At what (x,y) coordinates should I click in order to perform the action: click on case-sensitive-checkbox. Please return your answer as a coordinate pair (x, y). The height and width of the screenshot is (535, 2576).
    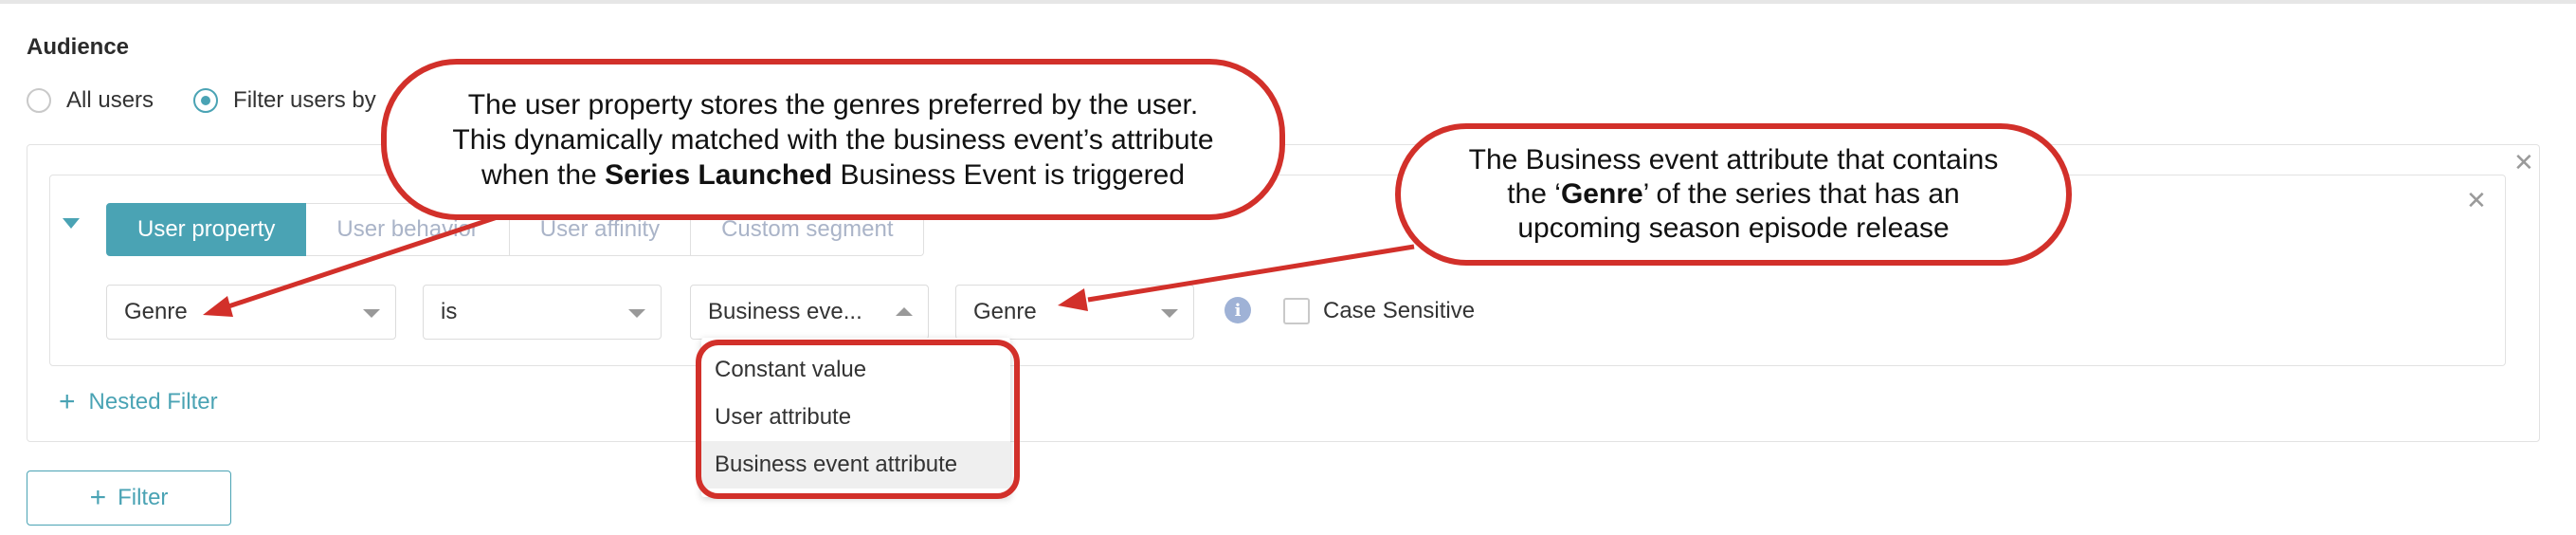
    Looking at the image, I should click on (1296, 311).